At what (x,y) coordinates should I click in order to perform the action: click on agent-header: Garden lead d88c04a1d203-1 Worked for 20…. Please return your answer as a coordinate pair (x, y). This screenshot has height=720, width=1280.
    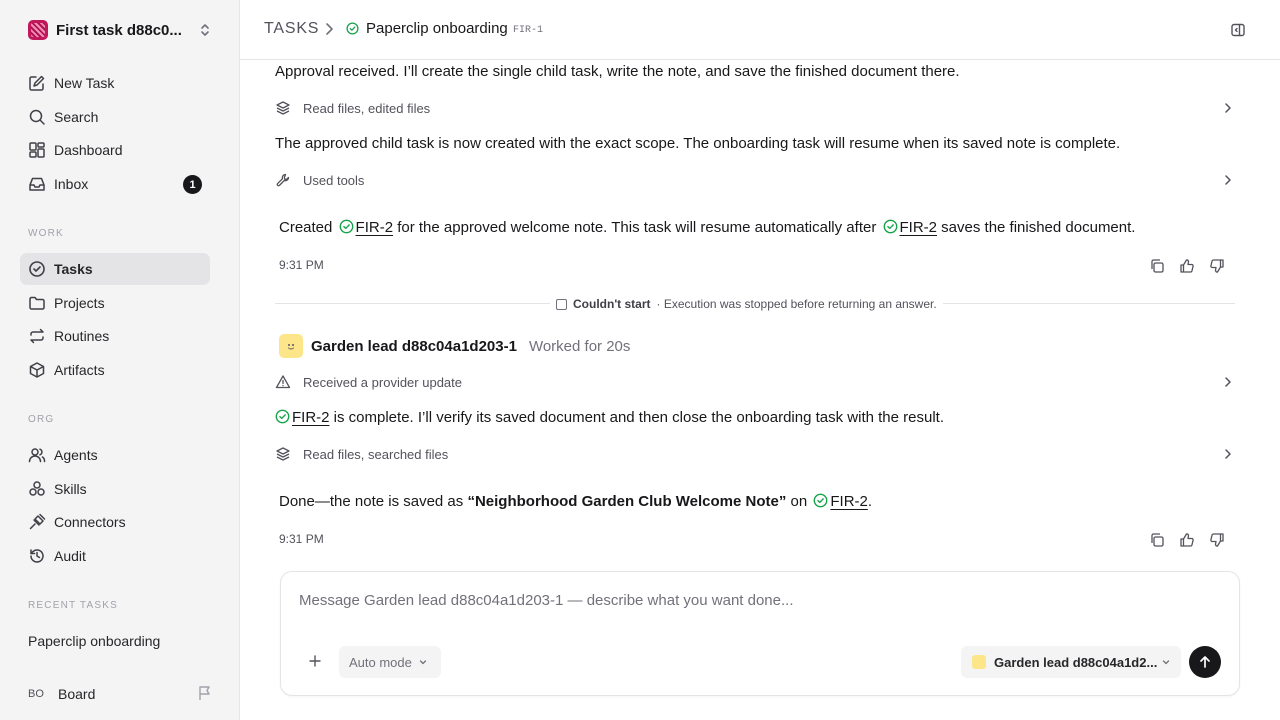
    Looking at the image, I should click on (454, 346).